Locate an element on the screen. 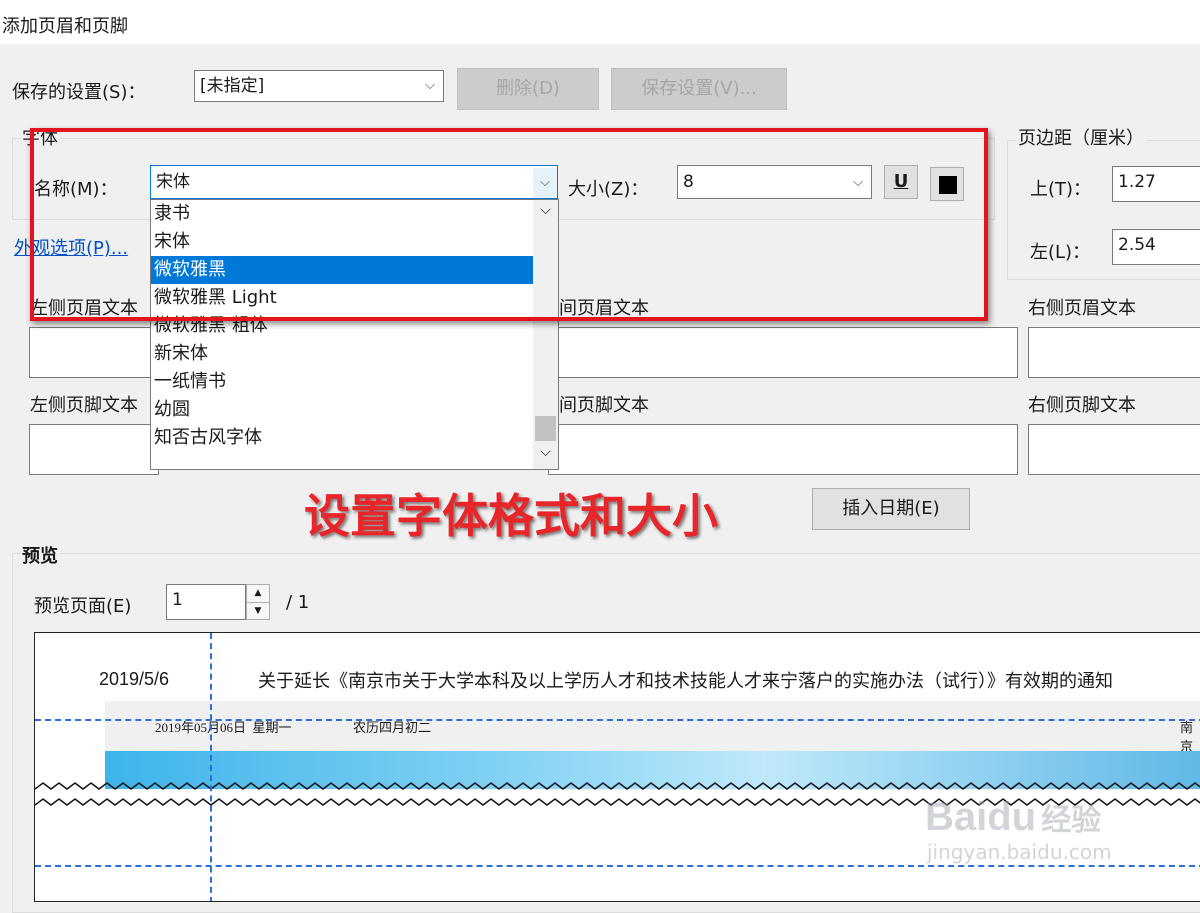 The width and height of the screenshot is (1200, 913). delete-button: 删除(D) is located at coordinates (528, 89).